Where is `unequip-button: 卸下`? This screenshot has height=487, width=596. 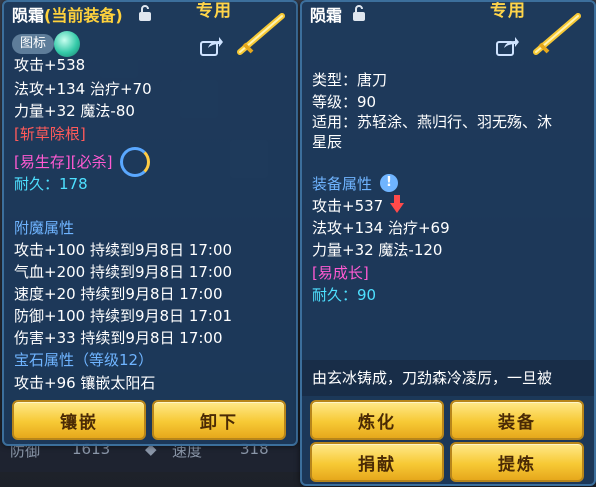 unequip-button: 卸下 is located at coordinates (219, 420).